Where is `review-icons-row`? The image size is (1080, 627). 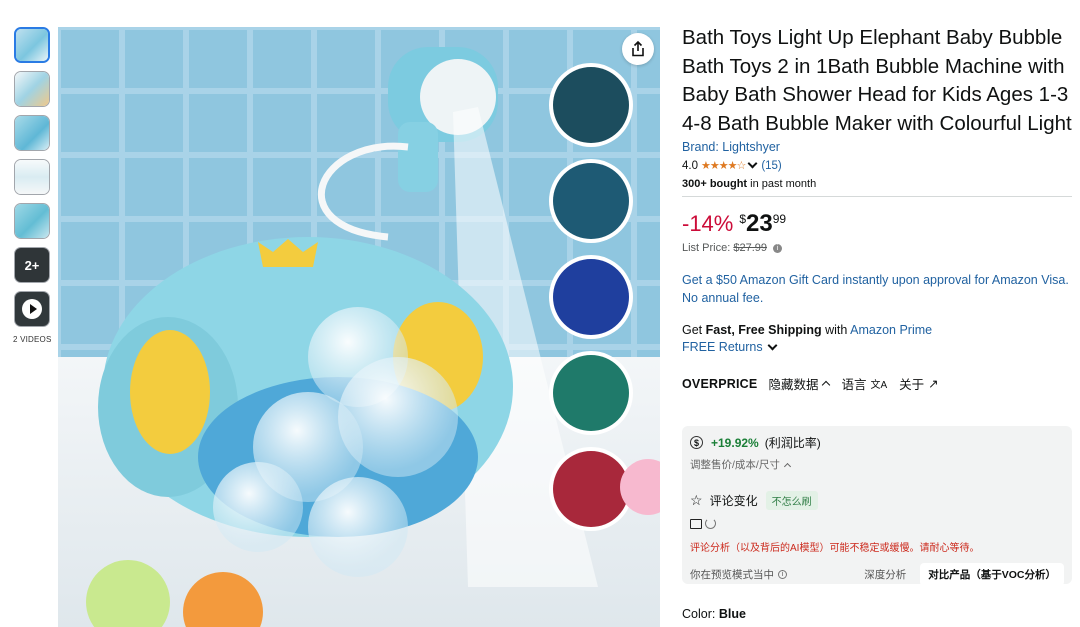 review-icons-row is located at coordinates (877, 523).